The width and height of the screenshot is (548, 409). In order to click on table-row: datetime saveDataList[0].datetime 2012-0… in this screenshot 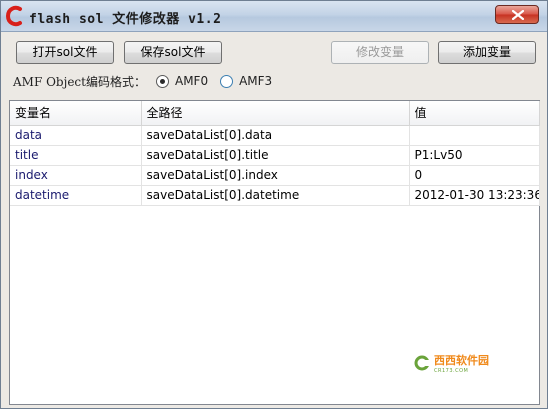, I will do `click(275, 195)`.